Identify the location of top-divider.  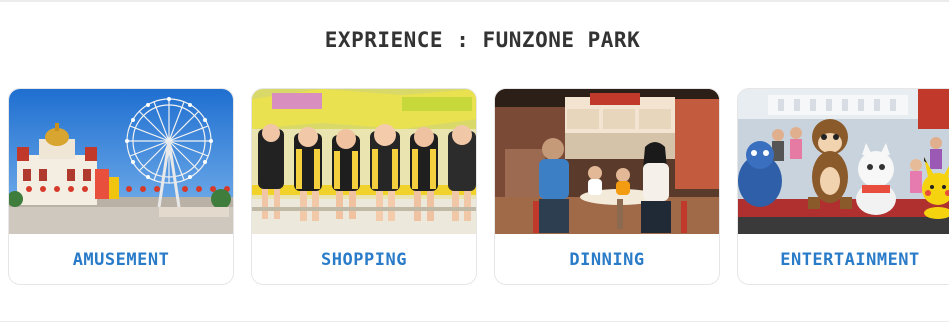
(474, 1).